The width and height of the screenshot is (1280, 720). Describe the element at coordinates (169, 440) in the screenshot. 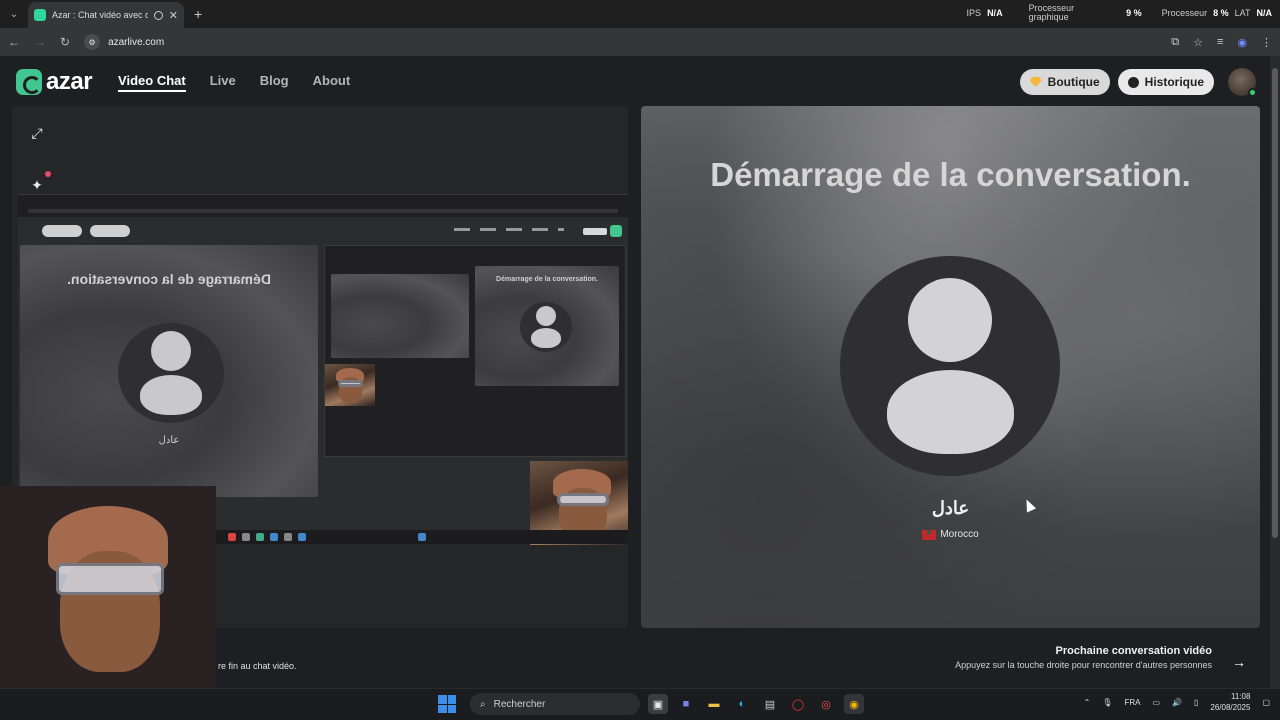

I see `mirrored-name: عادل` at that location.